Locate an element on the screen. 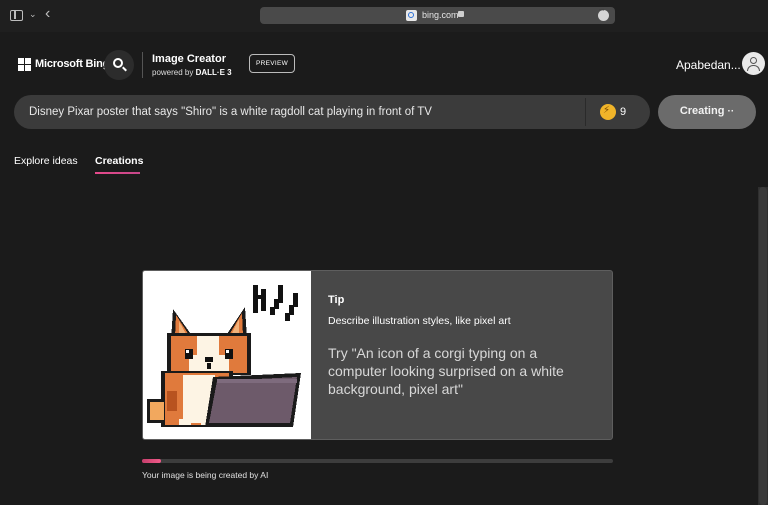 This screenshot has width=768, height=505. sidebar-toggle-icon is located at coordinates (16, 15).